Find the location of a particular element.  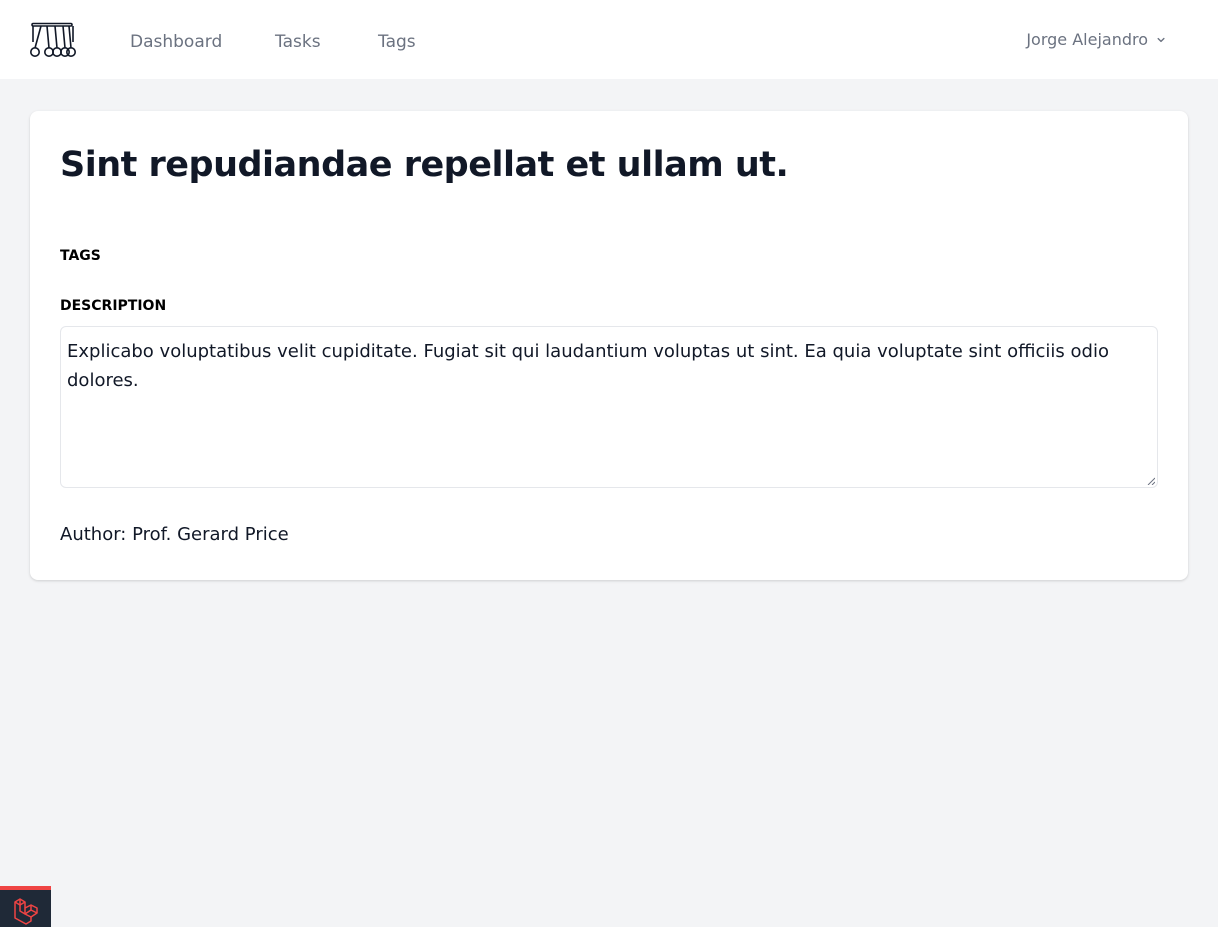

user-menu-dropdown: Jorge Alejandro is located at coordinates (1097, 40).